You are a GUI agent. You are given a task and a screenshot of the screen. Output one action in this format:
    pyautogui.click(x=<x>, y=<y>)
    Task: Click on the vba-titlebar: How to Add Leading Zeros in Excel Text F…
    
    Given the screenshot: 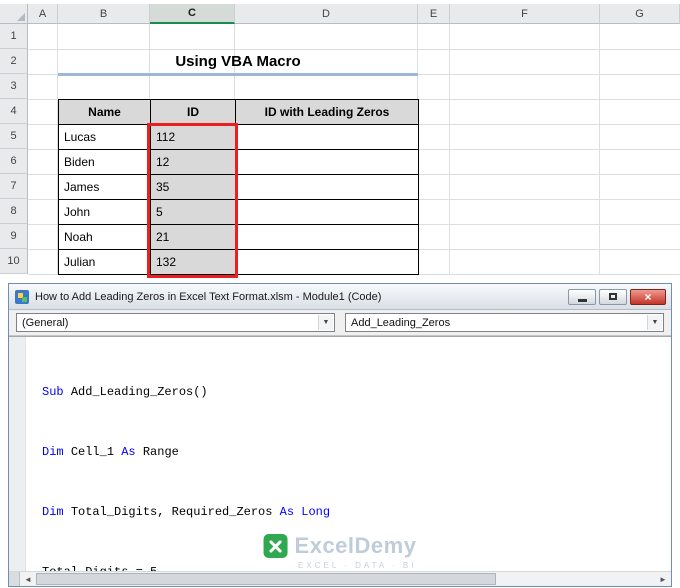 What is the action you would take?
    pyautogui.click(x=340, y=297)
    